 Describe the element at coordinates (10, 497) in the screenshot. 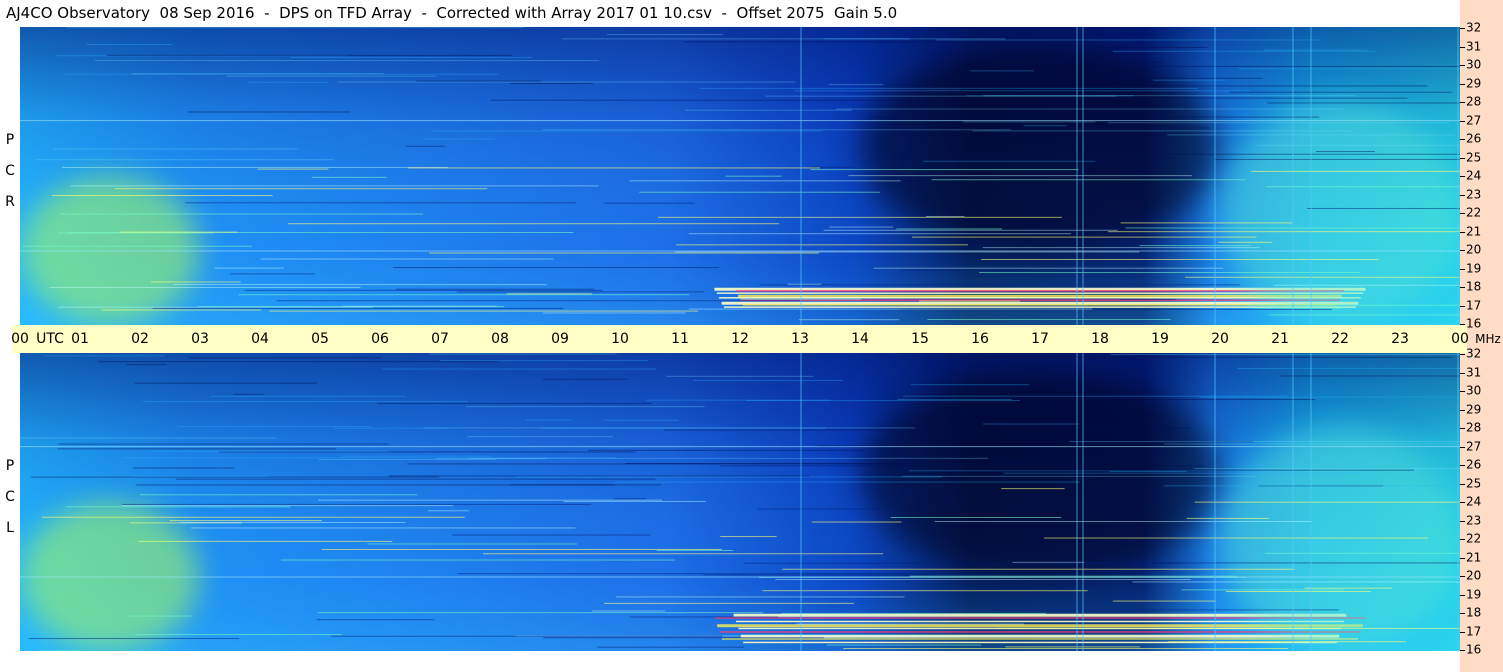

I see `lcp-label: P C L` at that location.